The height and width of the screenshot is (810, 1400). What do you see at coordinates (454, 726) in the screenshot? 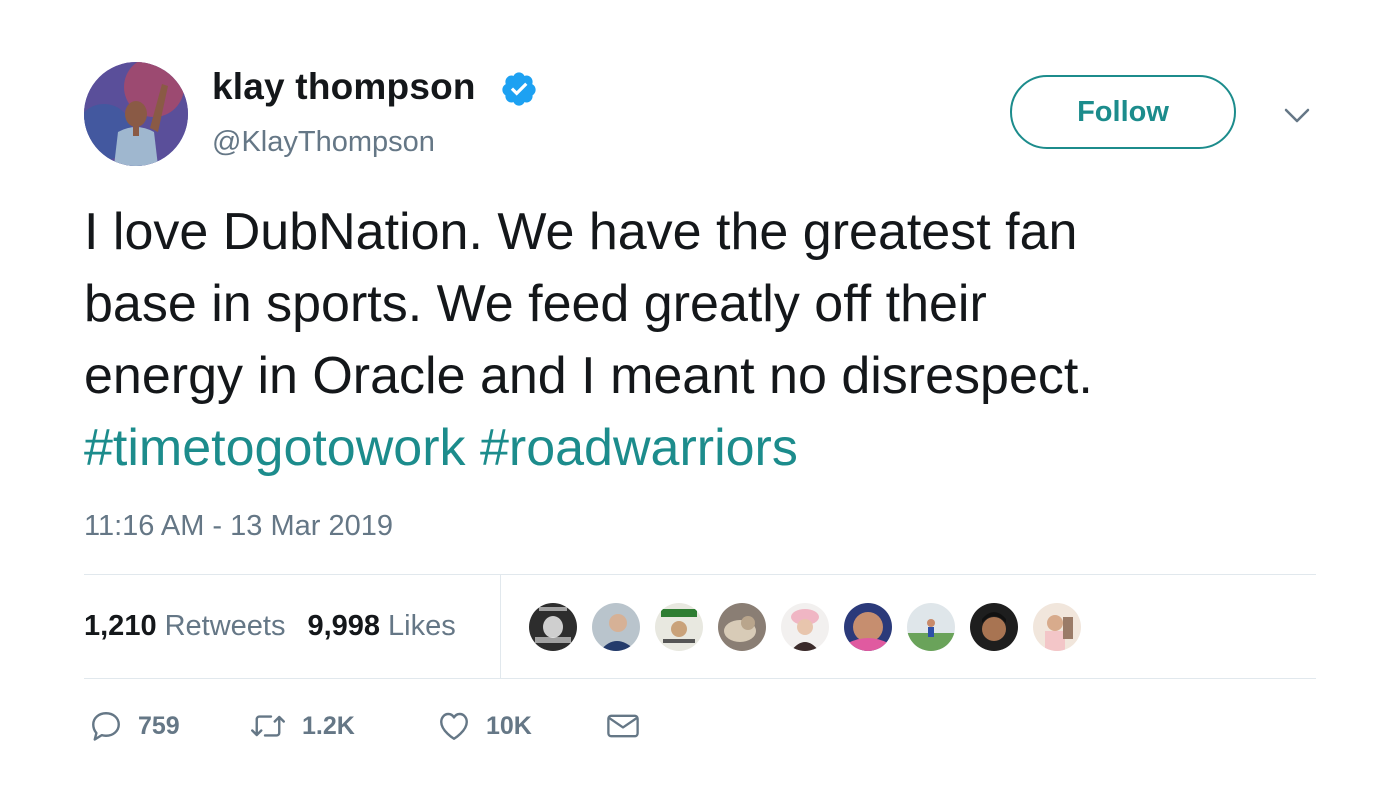
I see `heart-icon` at bounding box center [454, 726].